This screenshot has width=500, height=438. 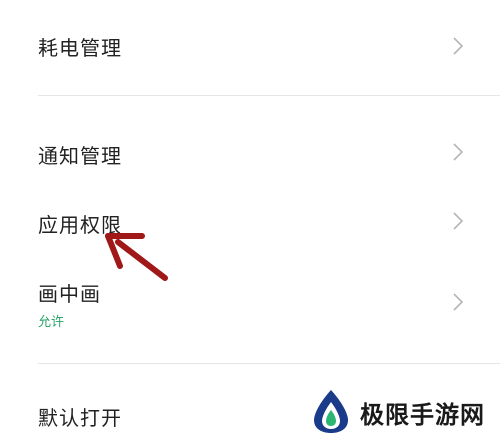 I want to click on watermark: 极限手游网, so click(x=401, y=410).